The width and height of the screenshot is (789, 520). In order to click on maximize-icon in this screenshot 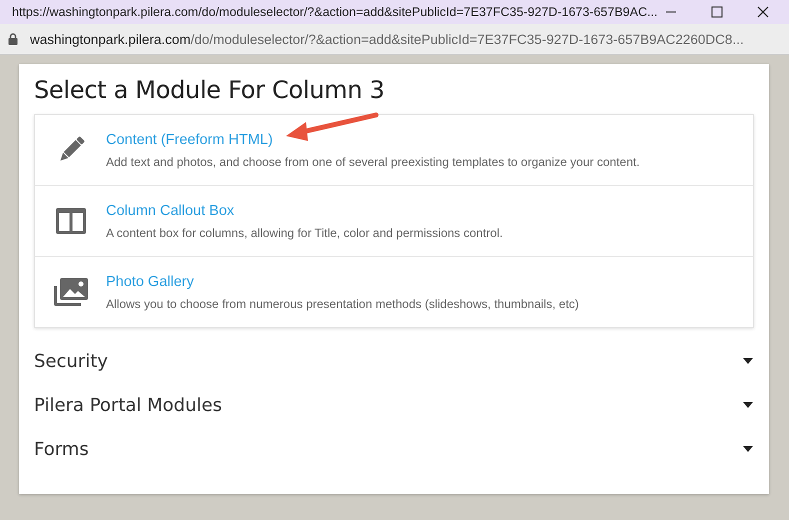, I will do `click(716, 12)`.